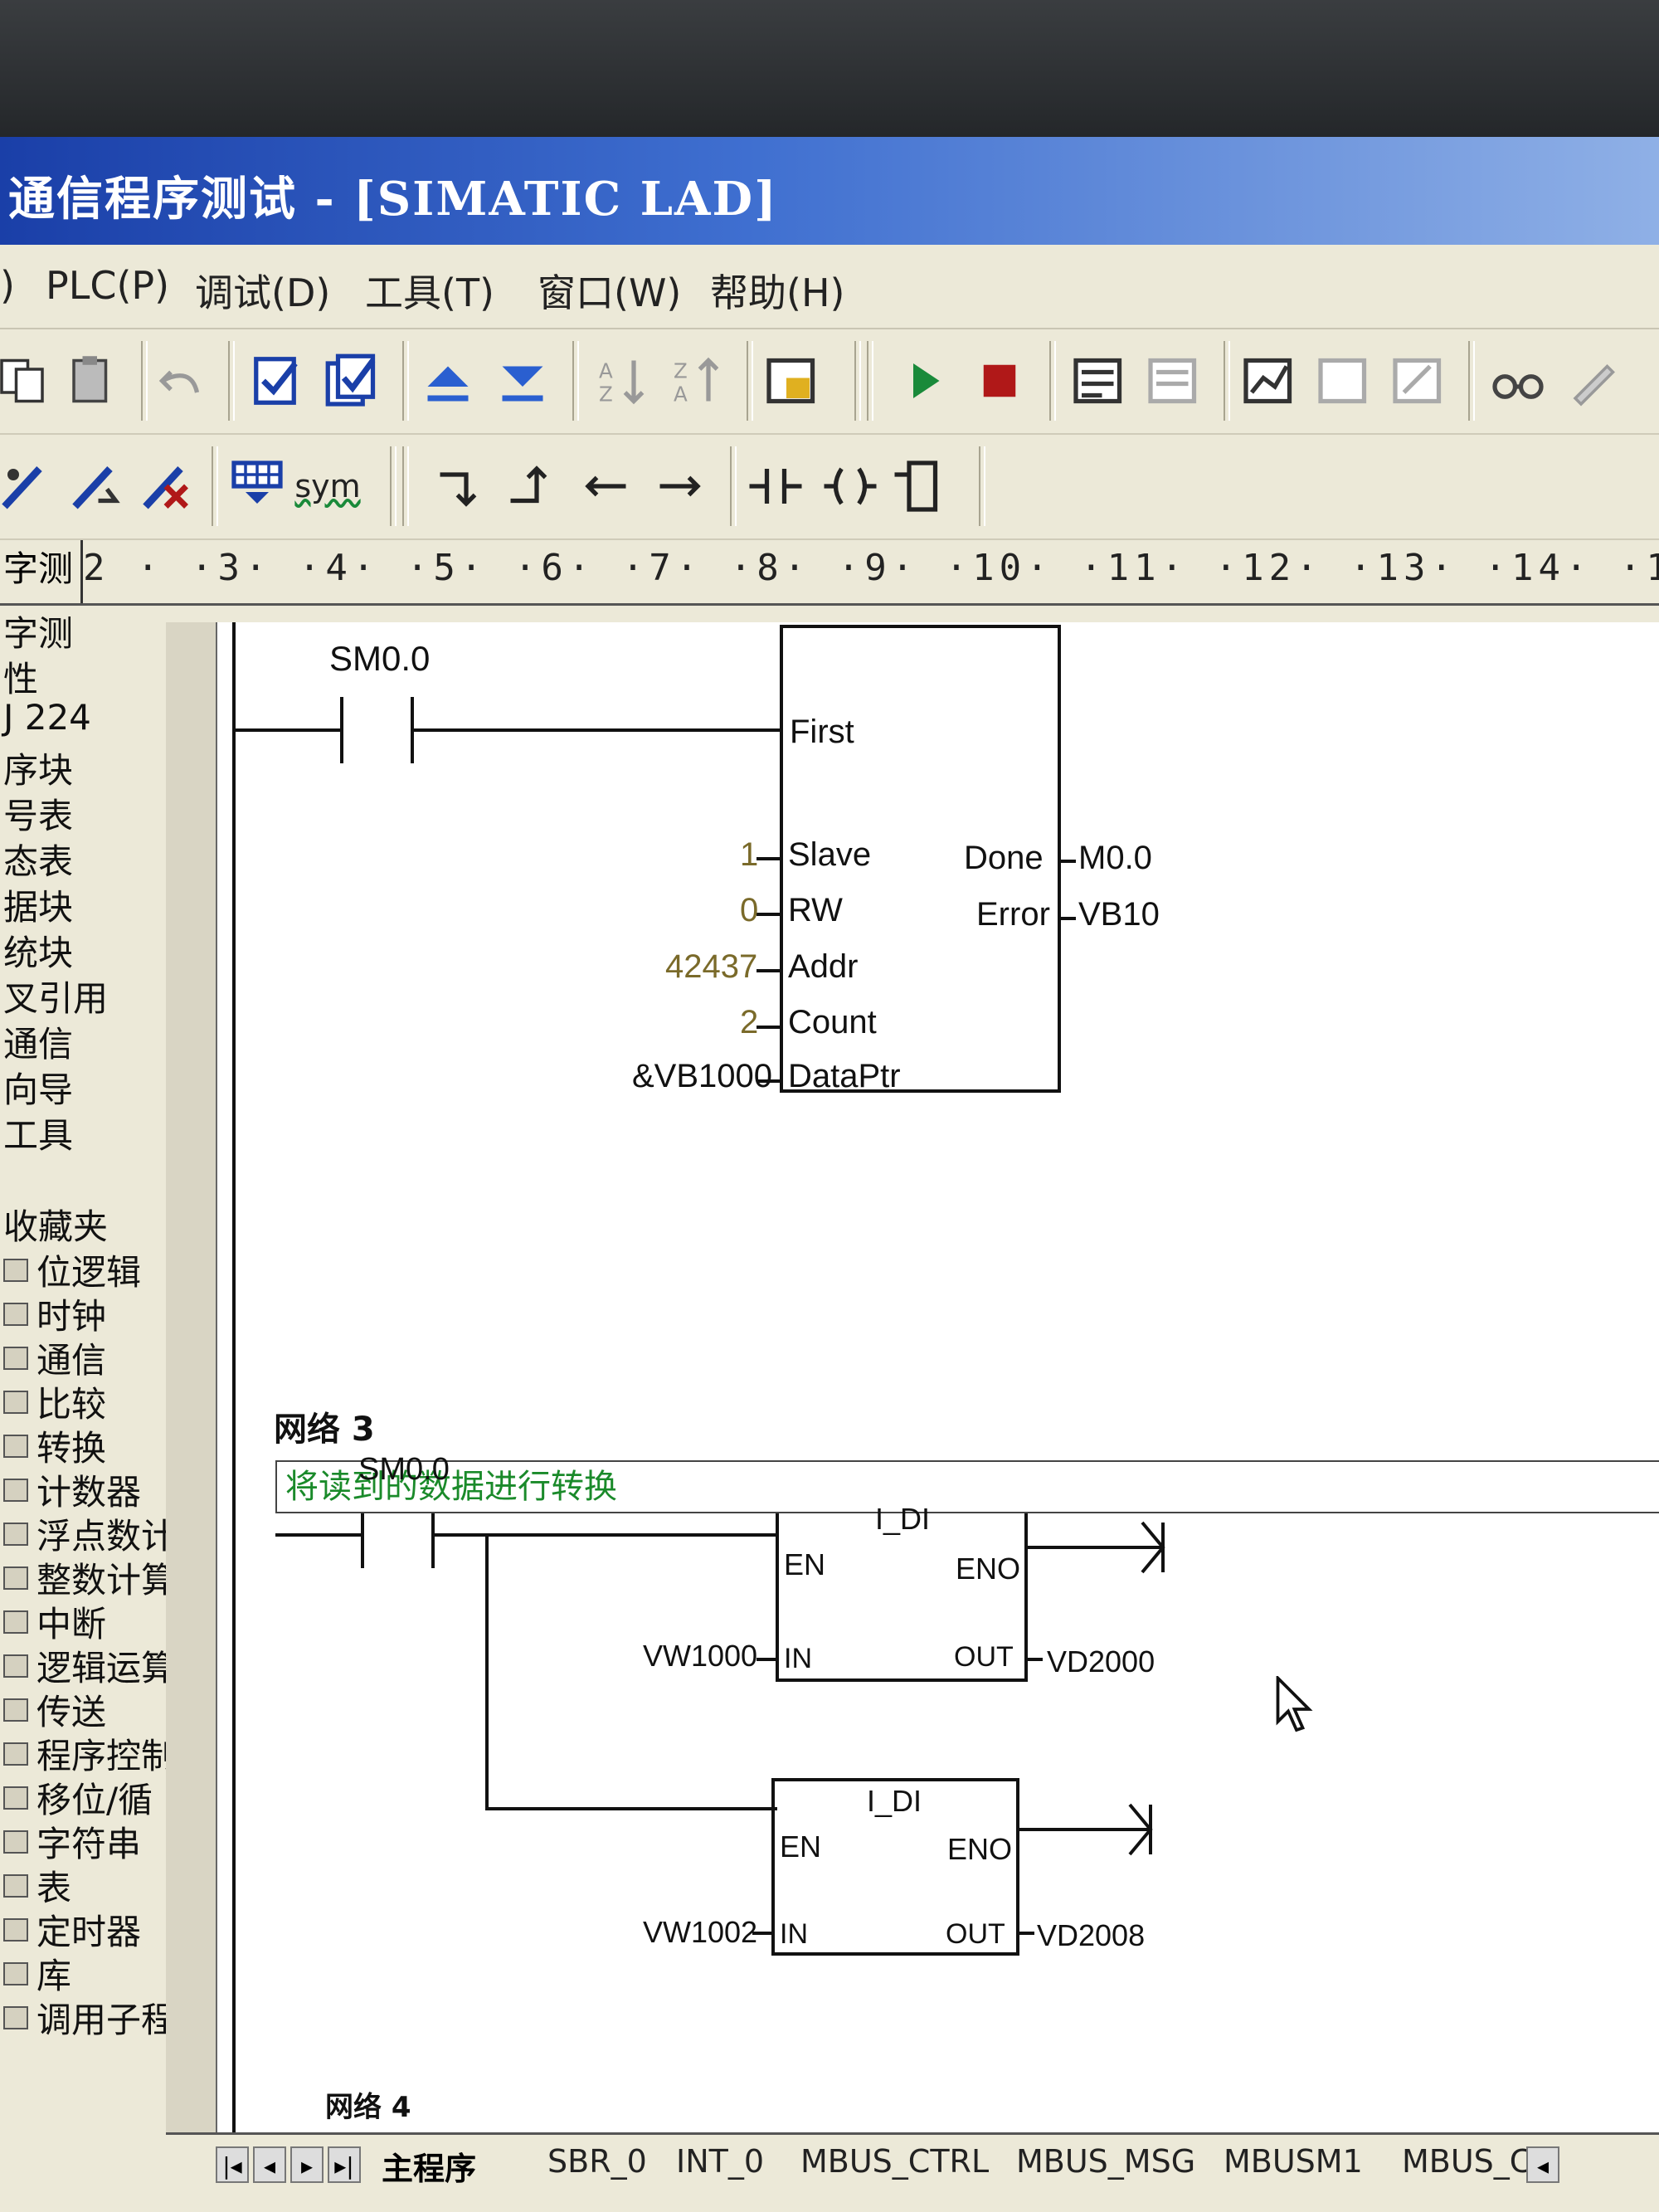 The width and height of the screenshot is (1659, 2212). Describe the element at coordinates (700, 1932) in the screenshot. I see `idi-box-2-in-value: VW1002` at that location.